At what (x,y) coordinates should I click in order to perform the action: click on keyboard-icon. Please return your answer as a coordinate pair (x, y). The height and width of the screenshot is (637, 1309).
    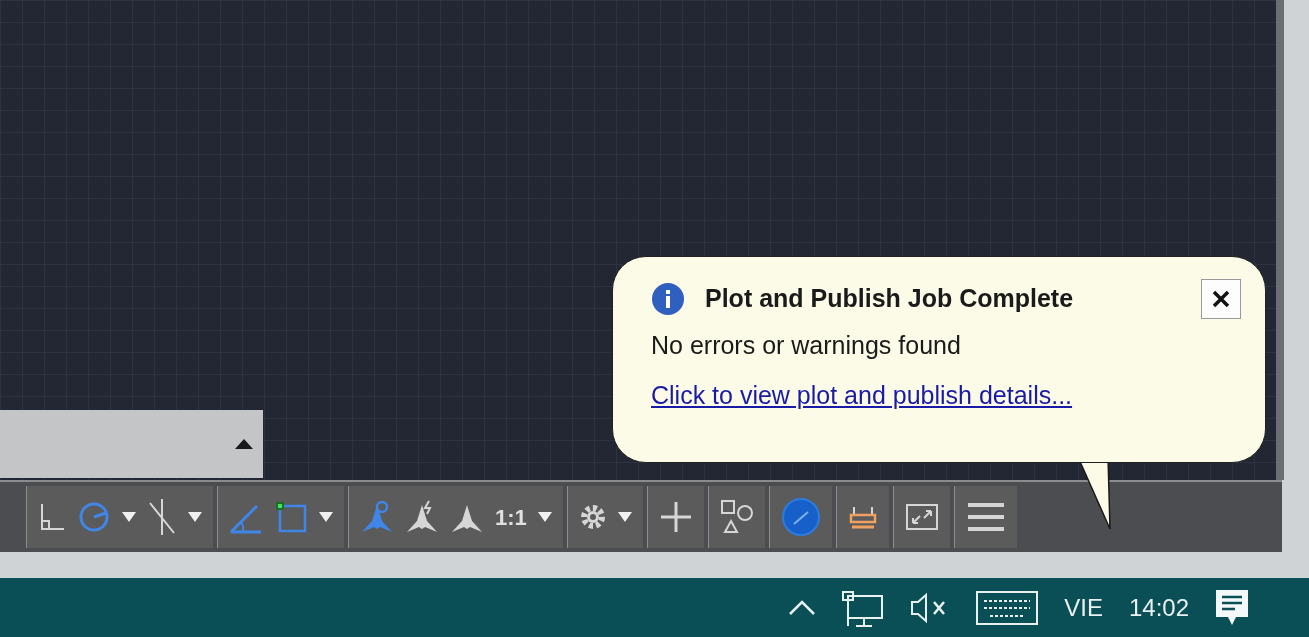
    Looking at the image, I should click on (1007, 607).